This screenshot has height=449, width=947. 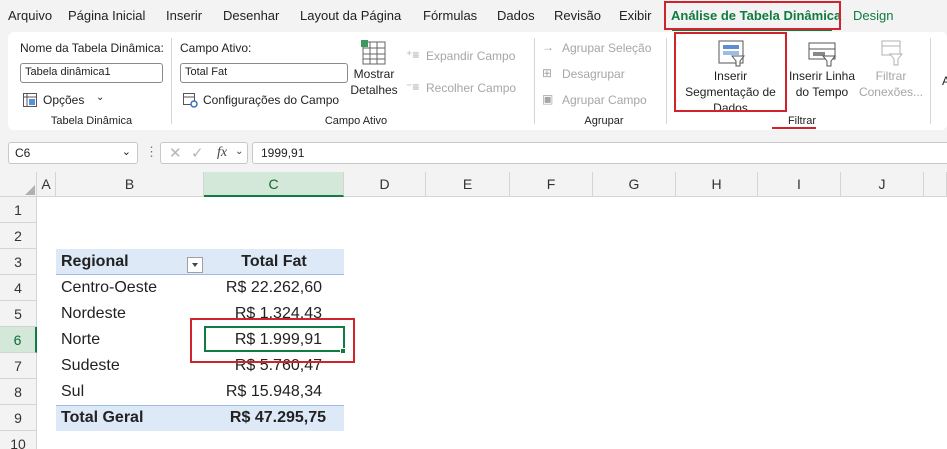 I want to click on tab-inserir: Inserir, so click(x=184, y=15).